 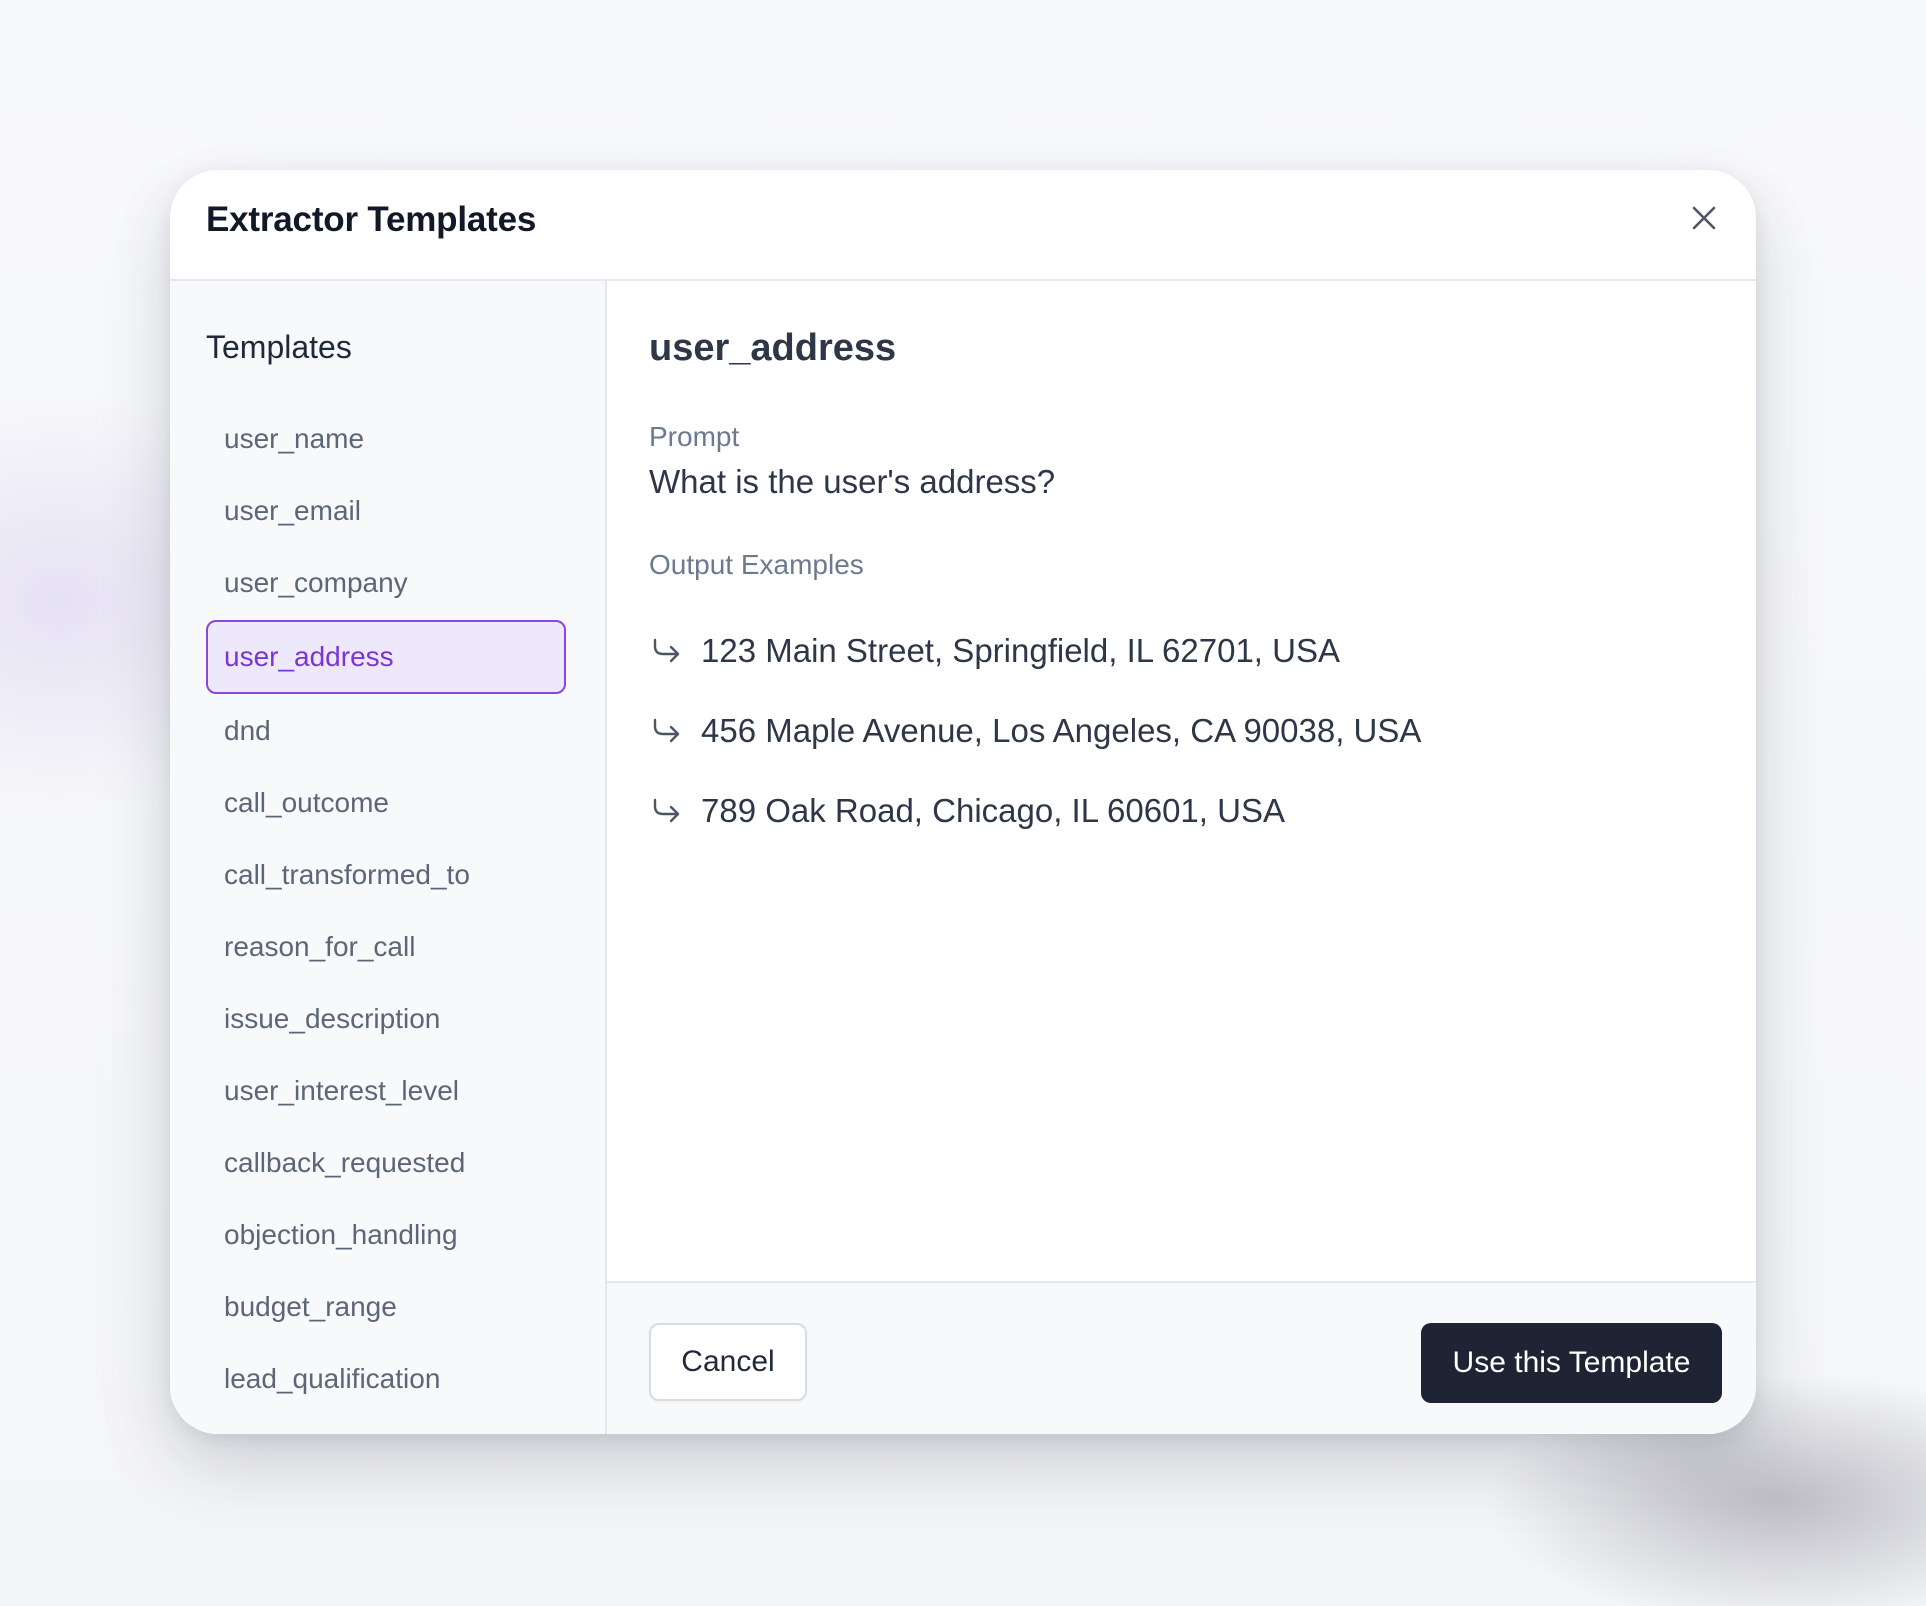 I want to click on modal-header: Extractor Templates, so click(x=963, y=225).